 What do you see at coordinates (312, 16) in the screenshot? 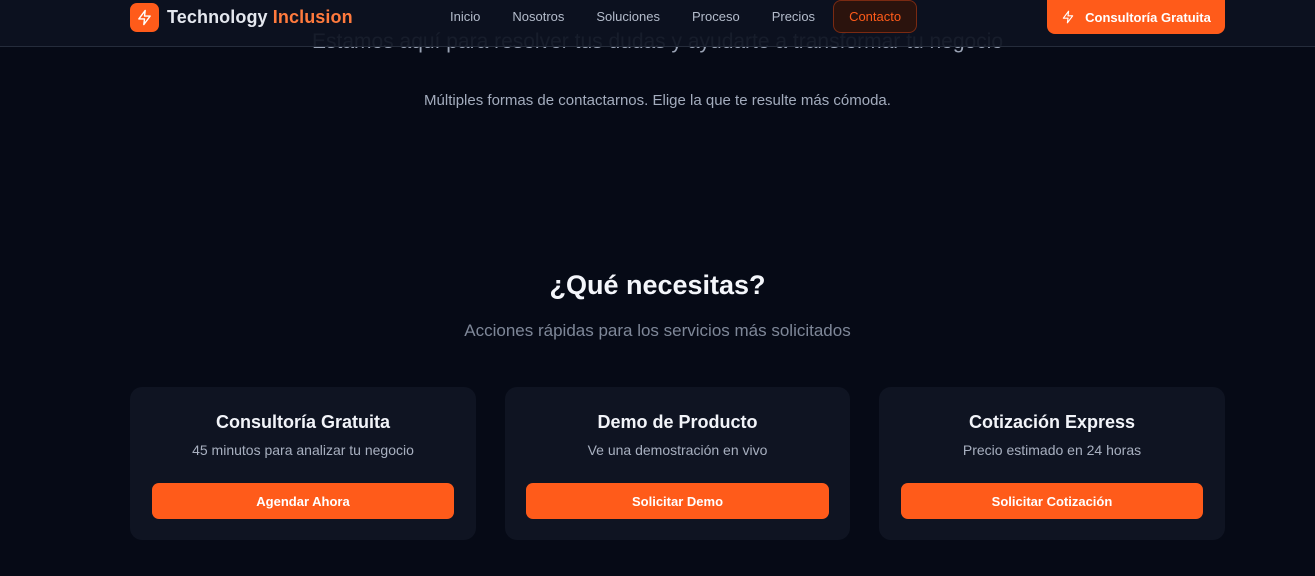
I see `brand-name-part2: Inclusion` at bounding box center [312, 16].